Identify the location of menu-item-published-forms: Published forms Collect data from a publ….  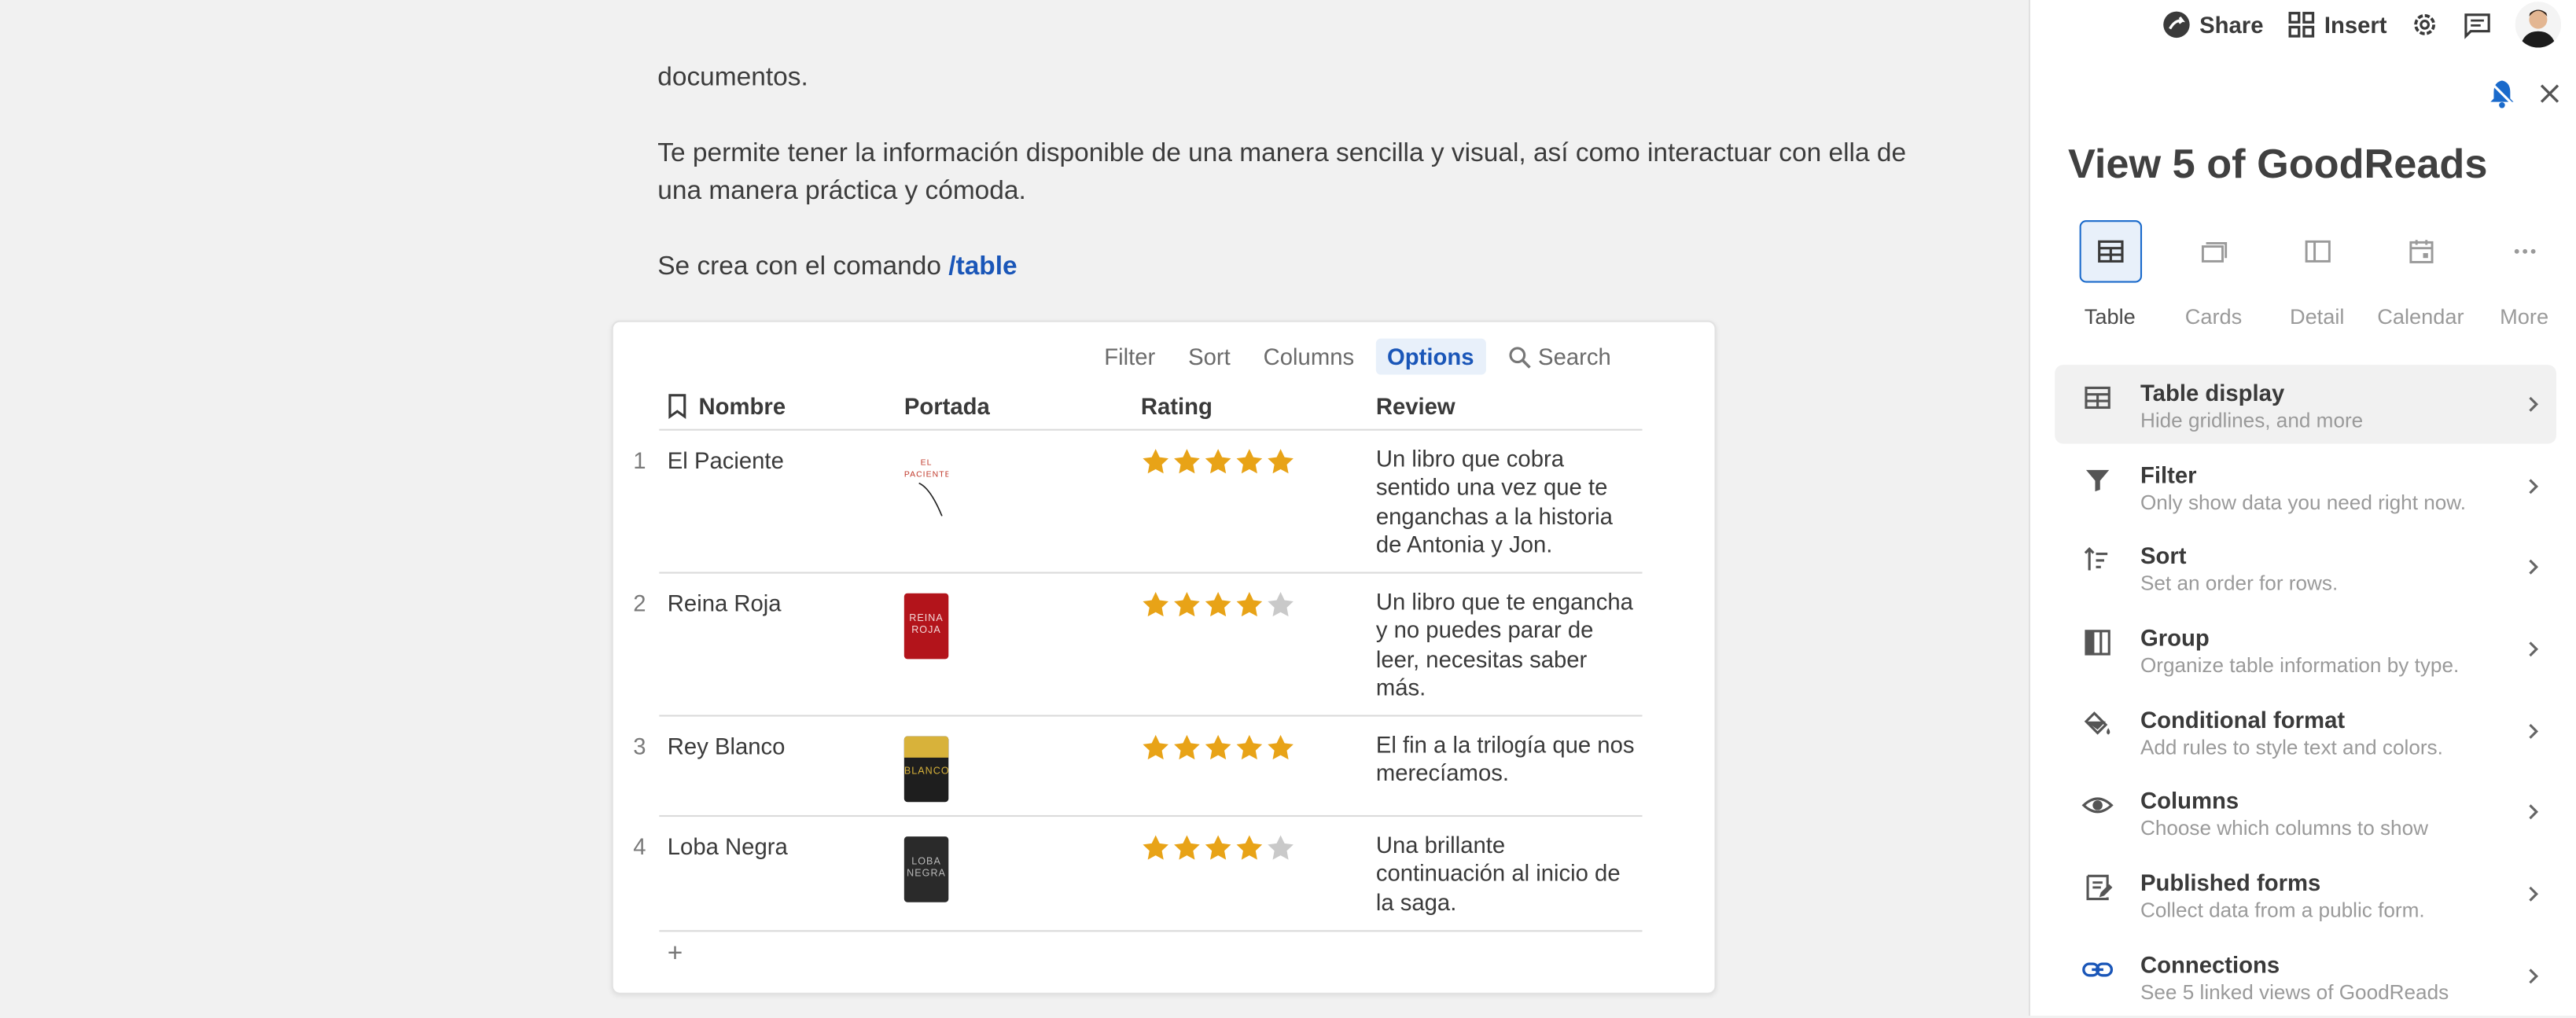
(2305, 893).